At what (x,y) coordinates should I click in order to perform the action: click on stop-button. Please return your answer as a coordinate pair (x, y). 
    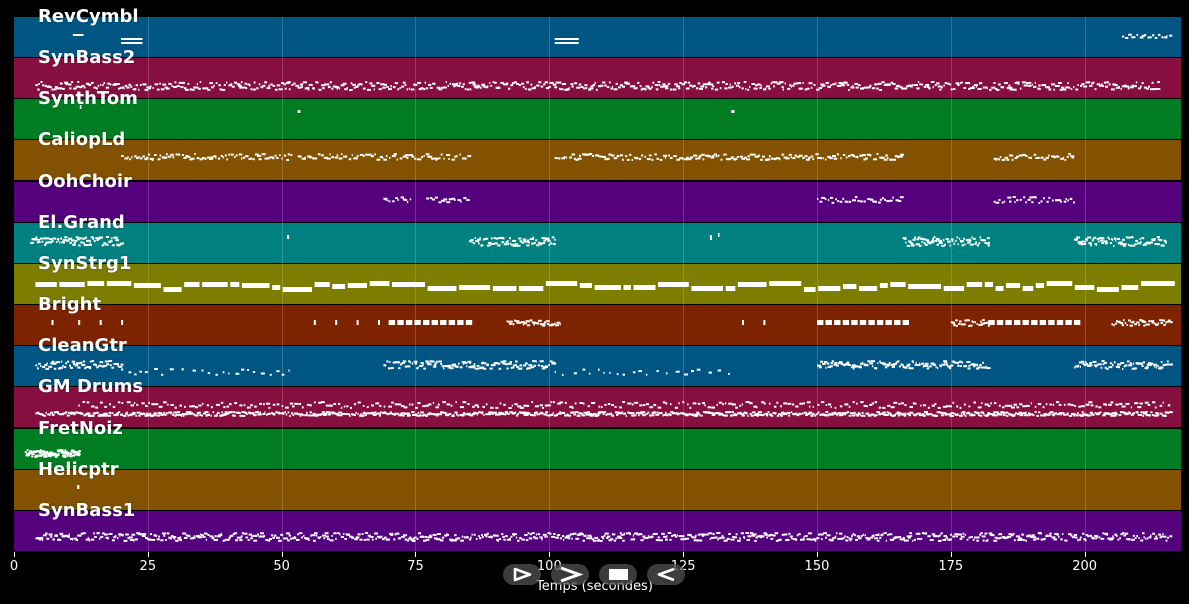
    Looking at the image, I should click on (618, 574).